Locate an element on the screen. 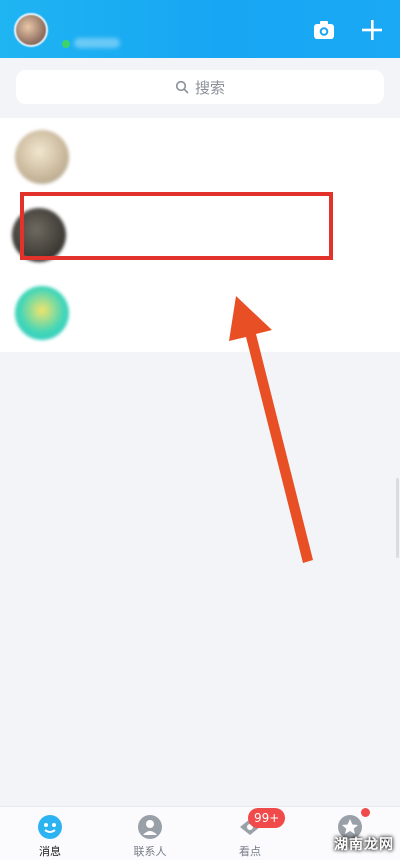  top-header is located at coordinates (200, 29).